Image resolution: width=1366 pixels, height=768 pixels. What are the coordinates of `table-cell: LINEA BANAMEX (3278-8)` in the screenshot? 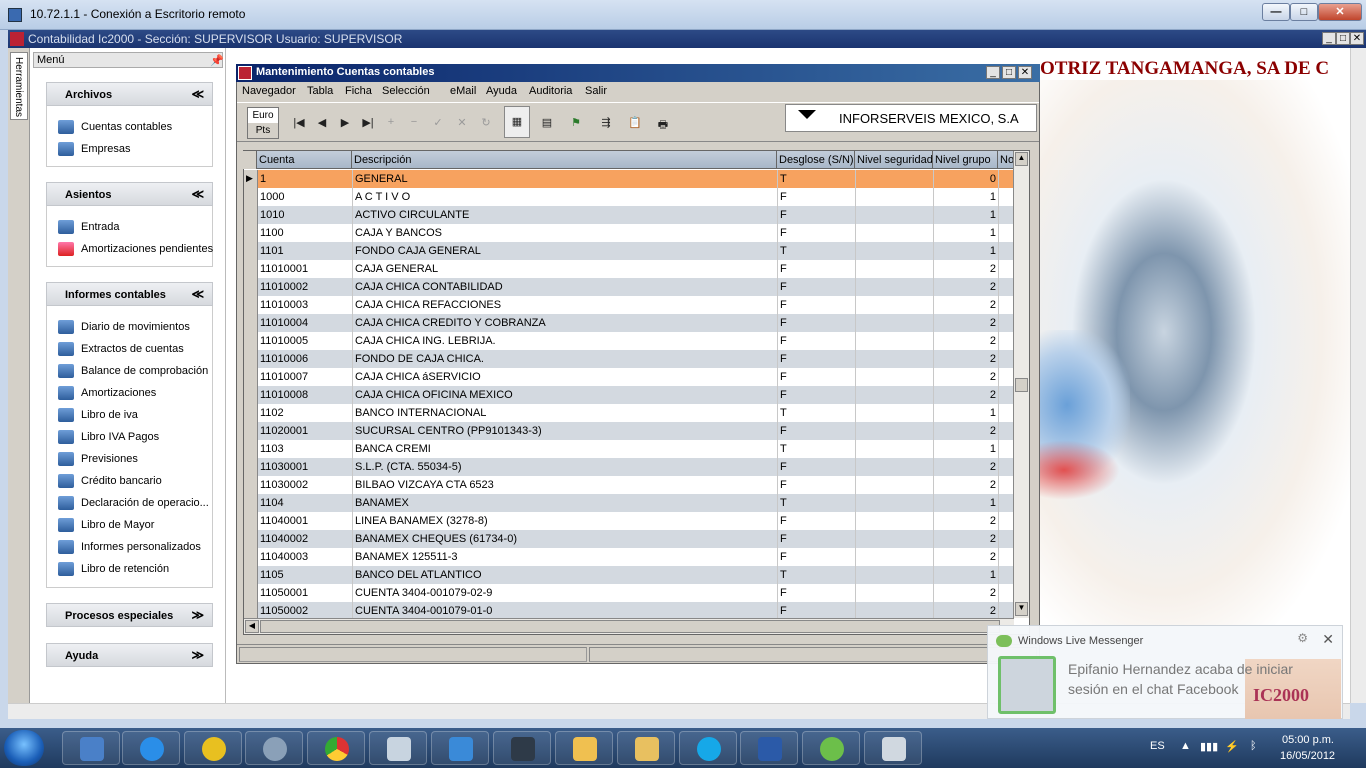 It's located at (565, 521).